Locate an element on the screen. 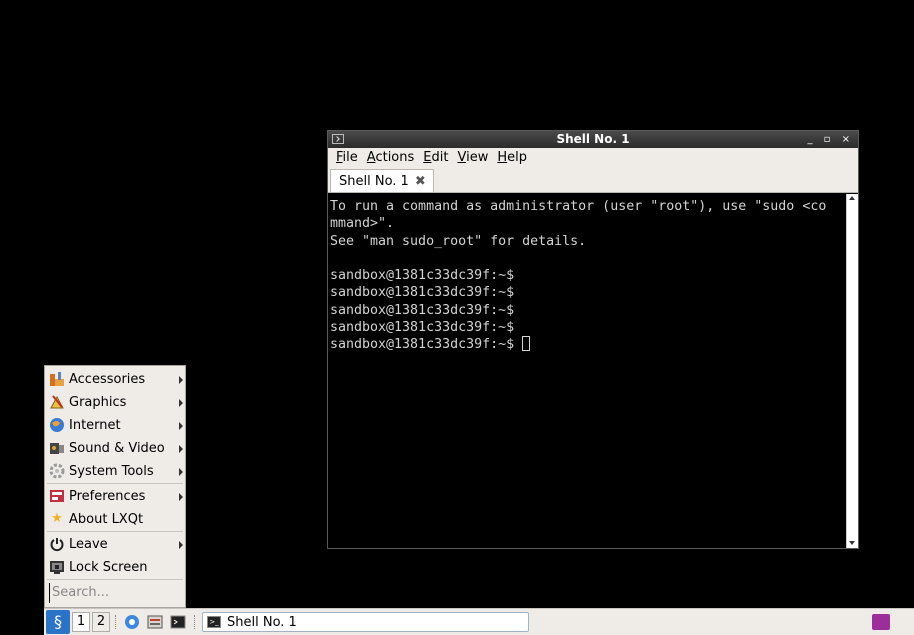  menu-file: File is located at coordinates (347, 157).